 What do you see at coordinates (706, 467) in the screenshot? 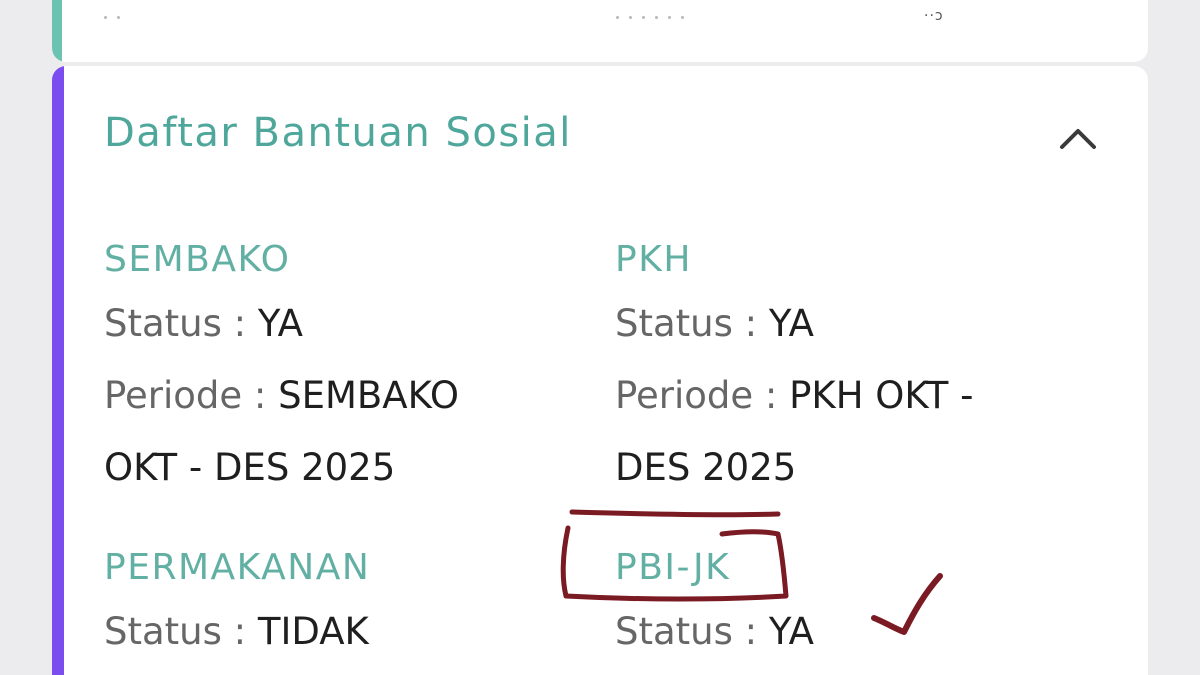
I see `period-value-continued: DES 2025` at bounding box center [706, 467].